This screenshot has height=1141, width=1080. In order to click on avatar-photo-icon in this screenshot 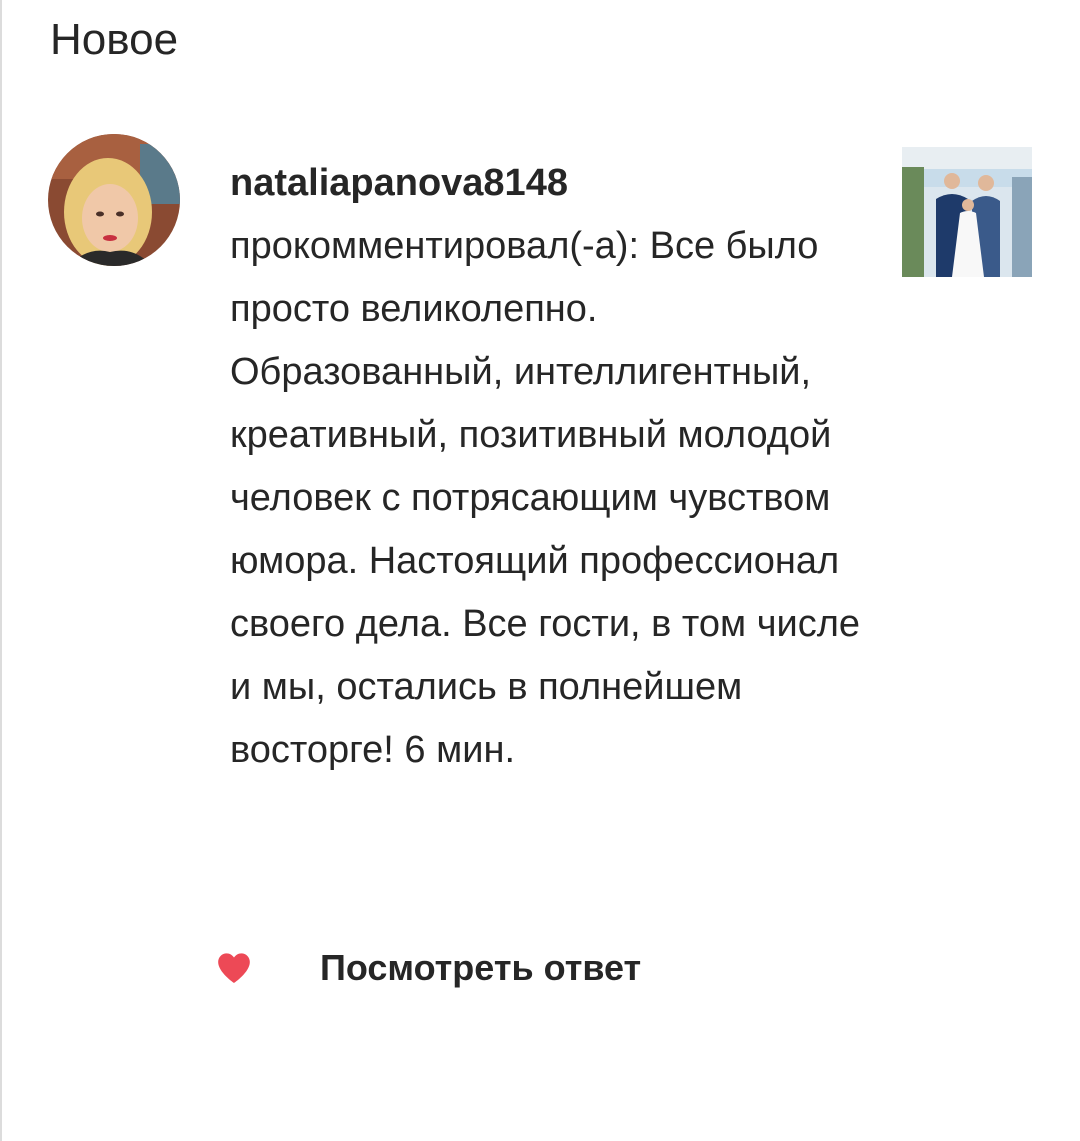, I will do `click(114, 200)`.